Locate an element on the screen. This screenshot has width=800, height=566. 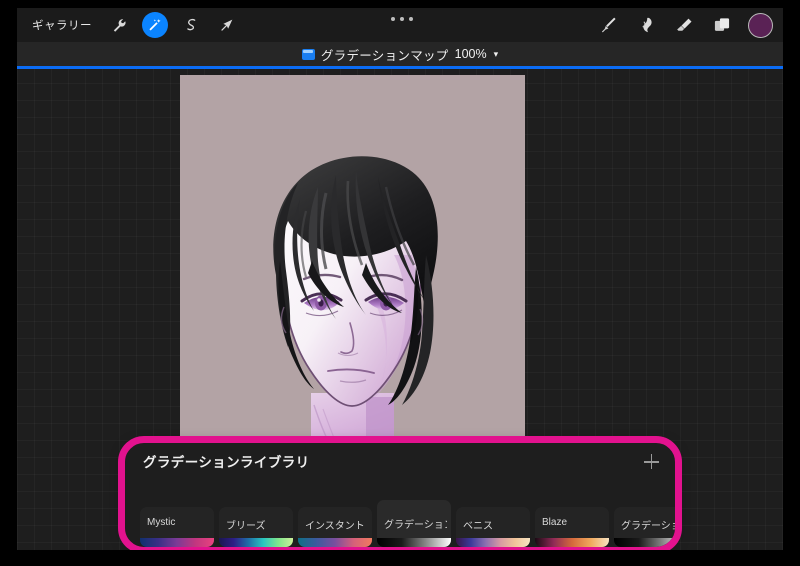
gradient-card-list: Mystic ブリーズ インスタント グラデーション ベニス Blaze グラデーション is located at coordinates (407, 512).